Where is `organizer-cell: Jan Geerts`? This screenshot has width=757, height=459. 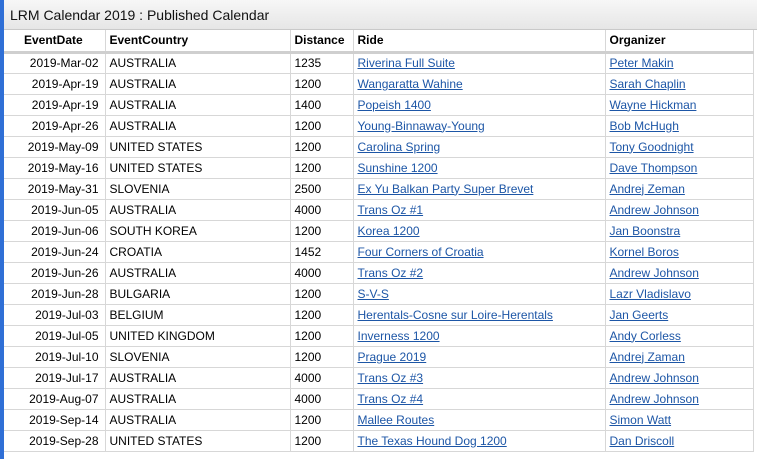 organizer-cell: Jan Geerts is located at coordinates (679, 315).